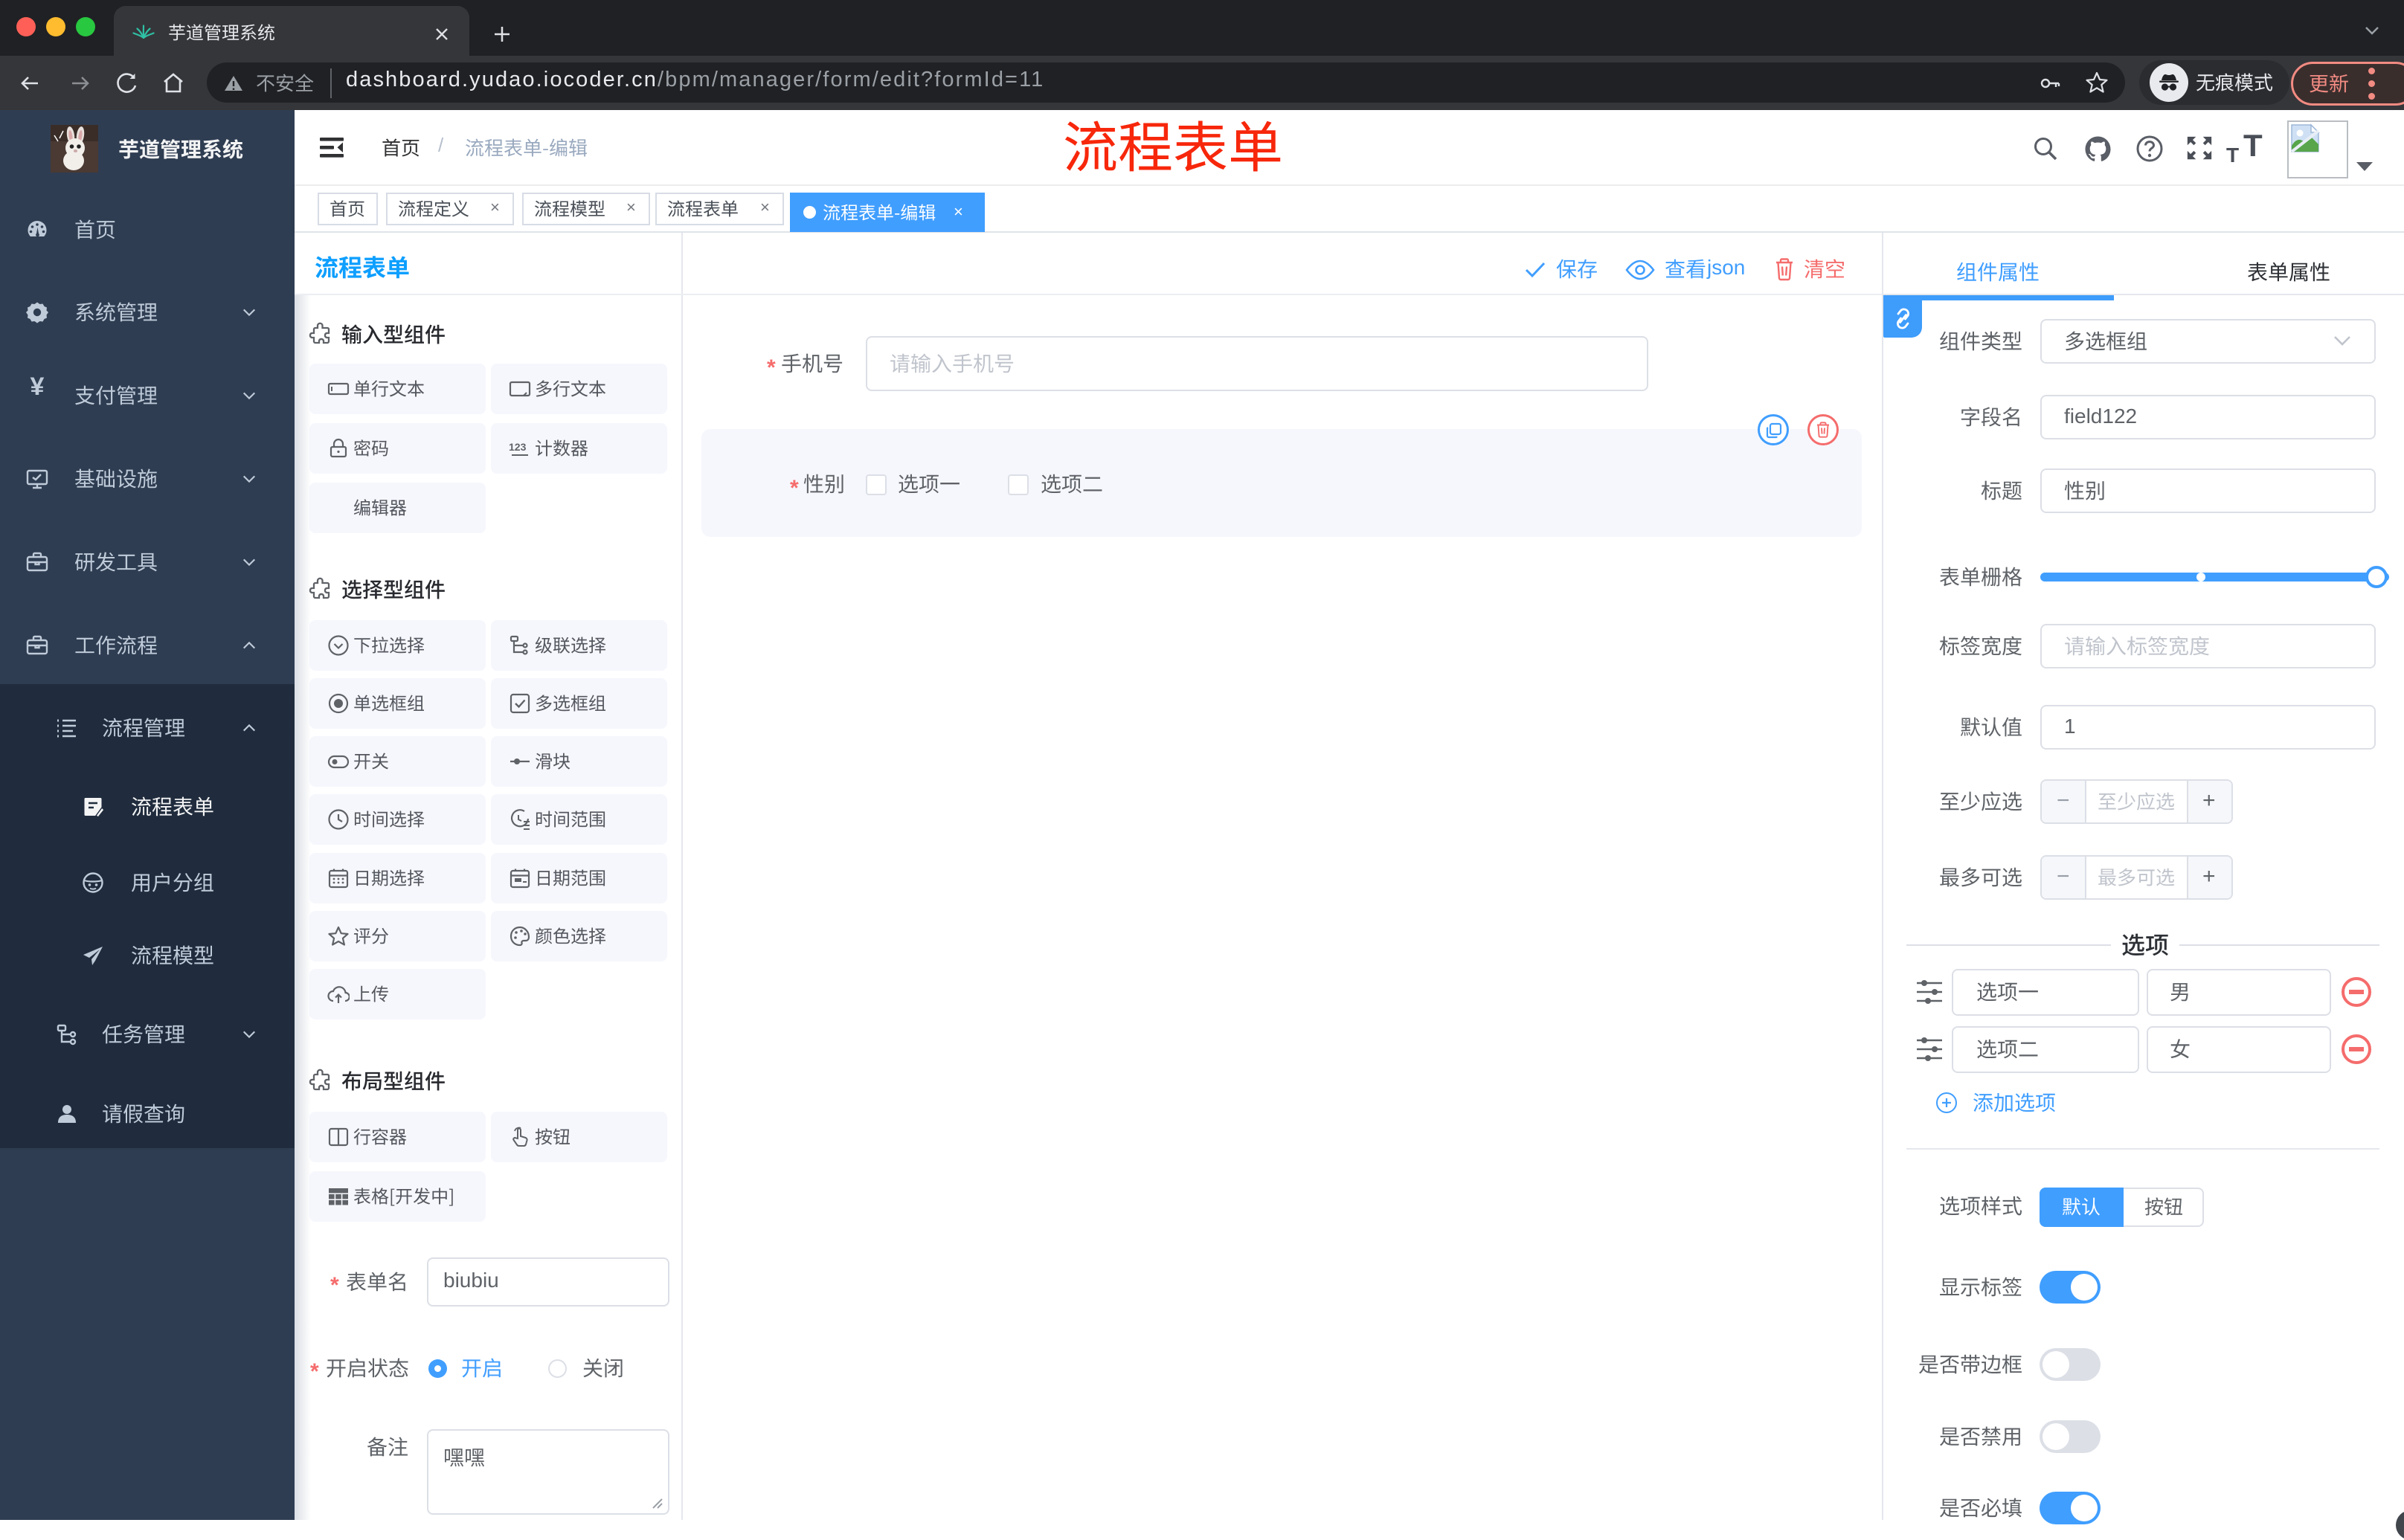 Image resolution: width=2404 pixels, height=1540 pixels. Describe the element at coordinates (518, 447) in the screenshot. I see `svg-text: 123` at that location.